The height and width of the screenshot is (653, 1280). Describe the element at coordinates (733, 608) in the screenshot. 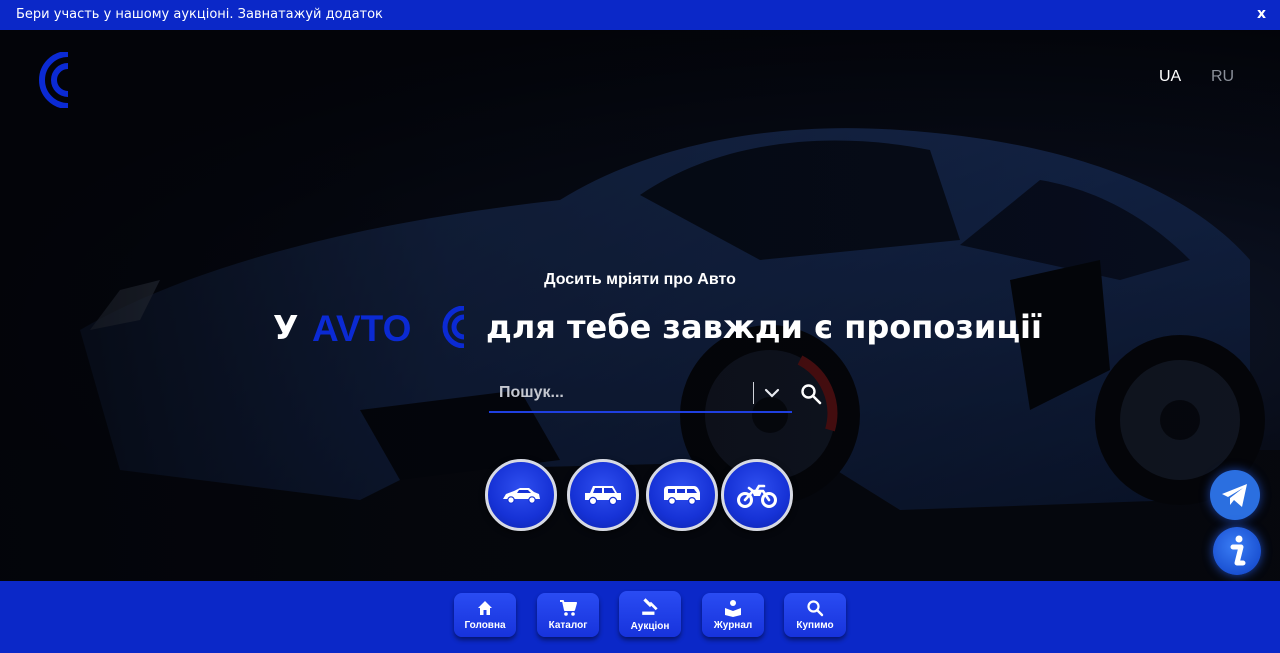

I see `journal-icon` at that location.